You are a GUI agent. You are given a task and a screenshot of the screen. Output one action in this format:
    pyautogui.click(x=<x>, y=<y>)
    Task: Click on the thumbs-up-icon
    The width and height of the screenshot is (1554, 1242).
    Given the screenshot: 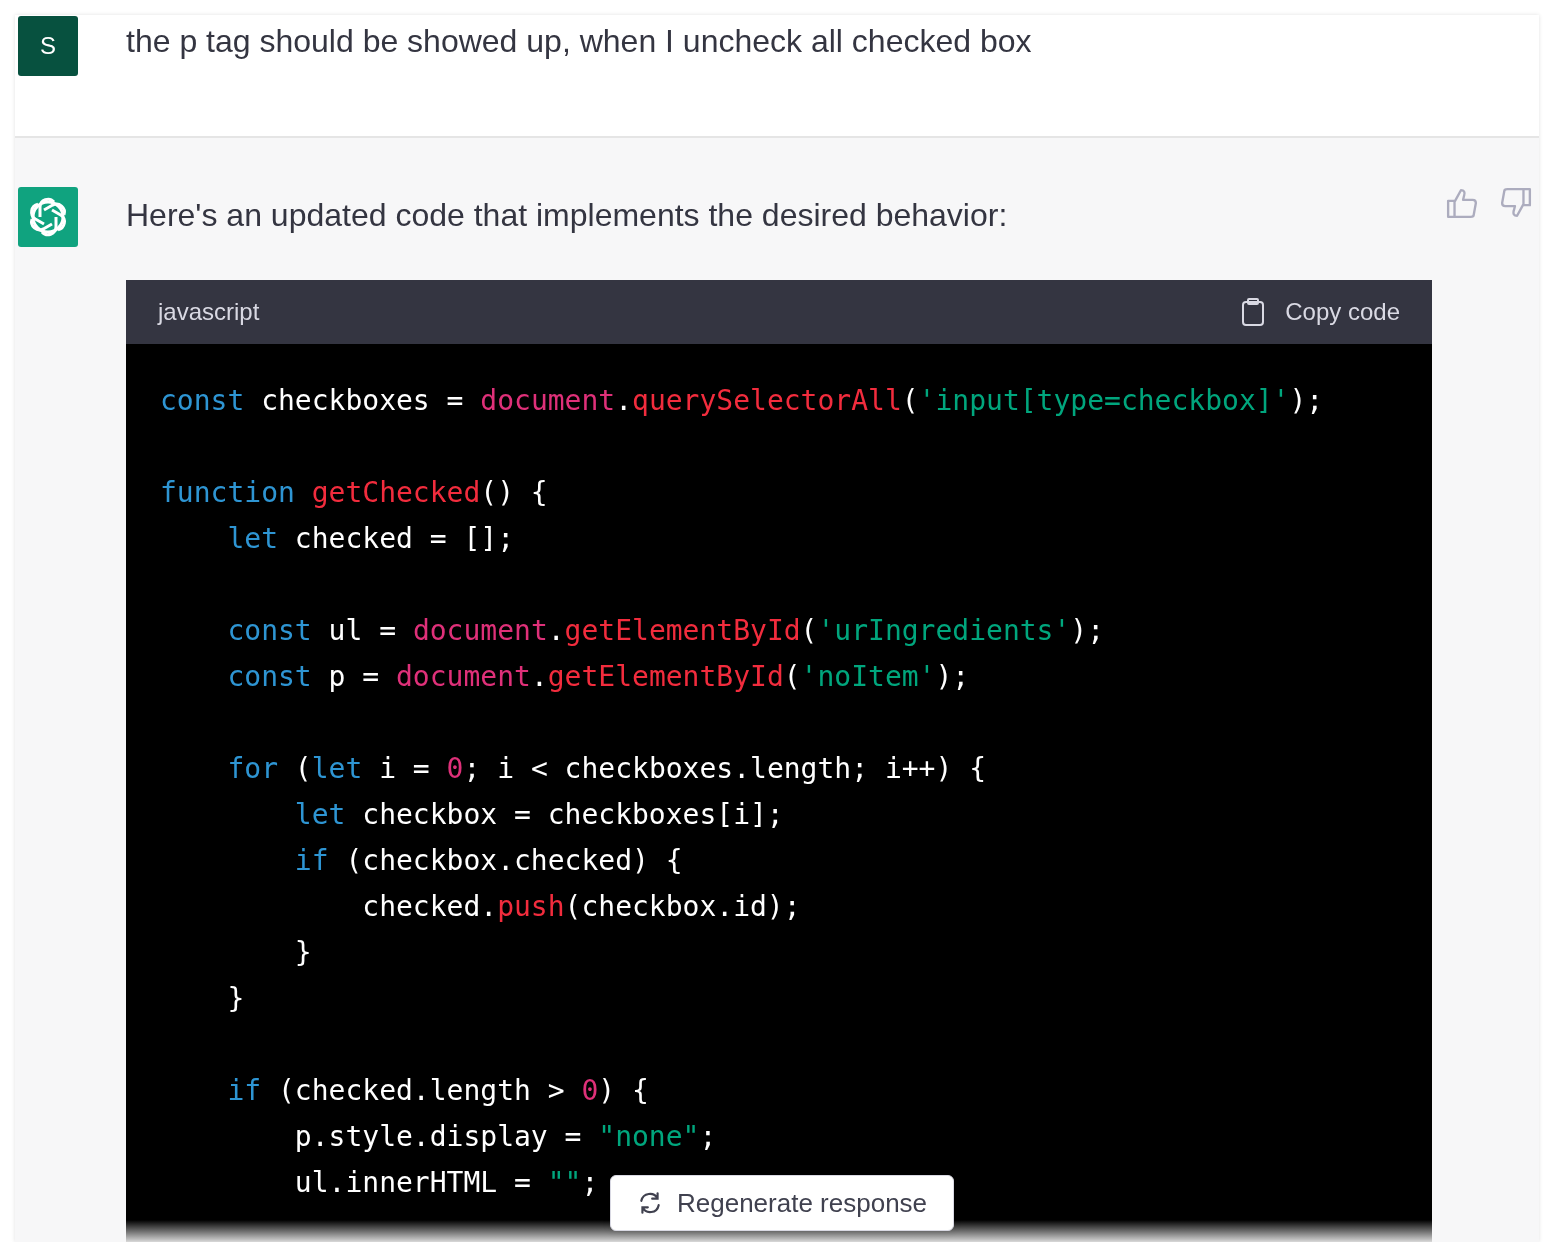 What is the action you would take?
    pyautogui.click(x=1462, y=203)
    